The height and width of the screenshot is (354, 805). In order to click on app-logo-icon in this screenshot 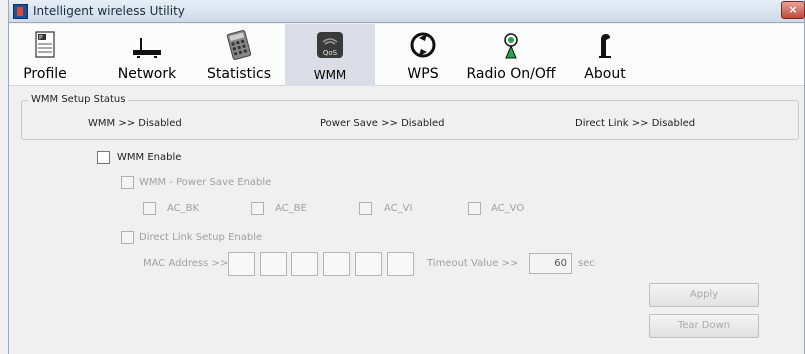, I will do `click(20, 11)`.